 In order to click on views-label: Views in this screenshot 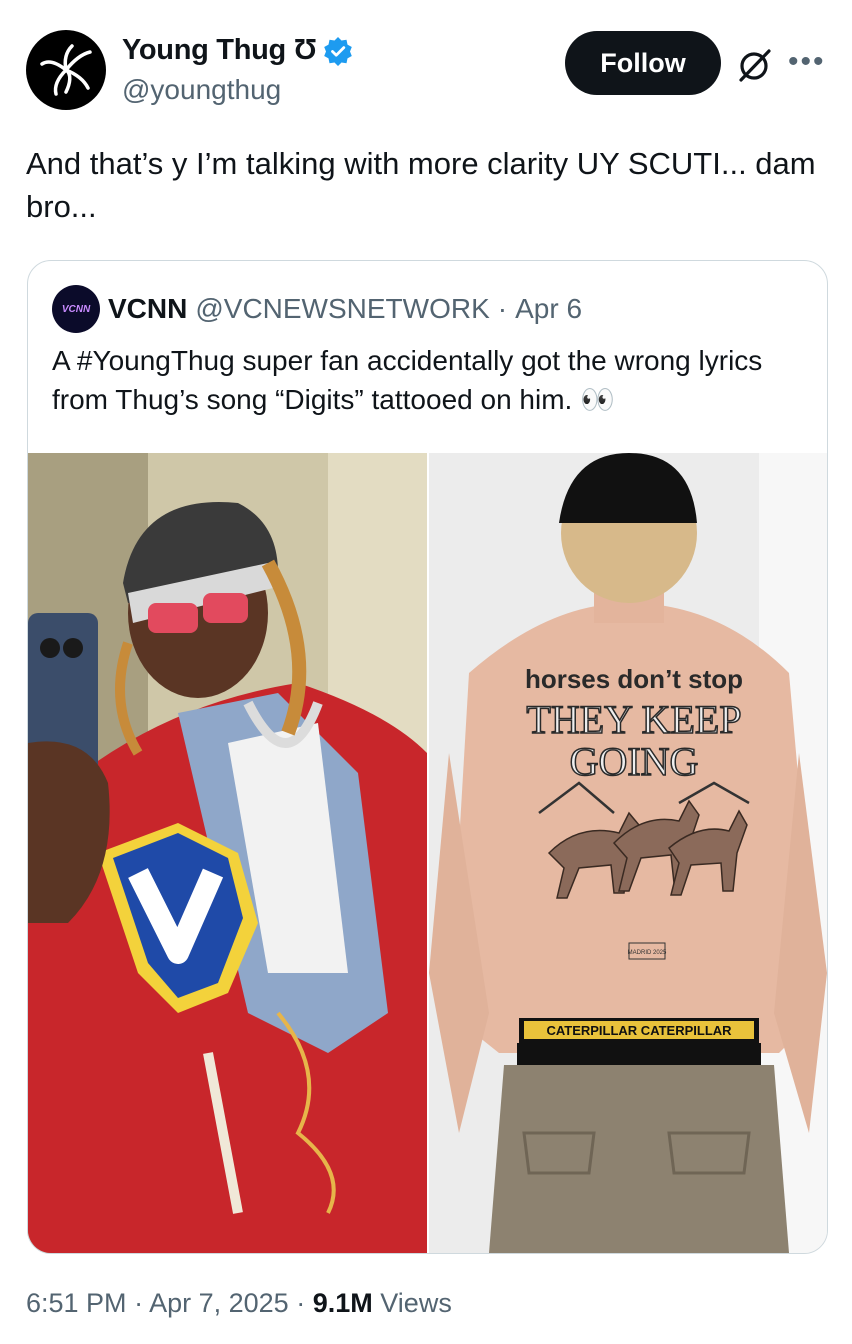, I will do `click(416, 1303)`.